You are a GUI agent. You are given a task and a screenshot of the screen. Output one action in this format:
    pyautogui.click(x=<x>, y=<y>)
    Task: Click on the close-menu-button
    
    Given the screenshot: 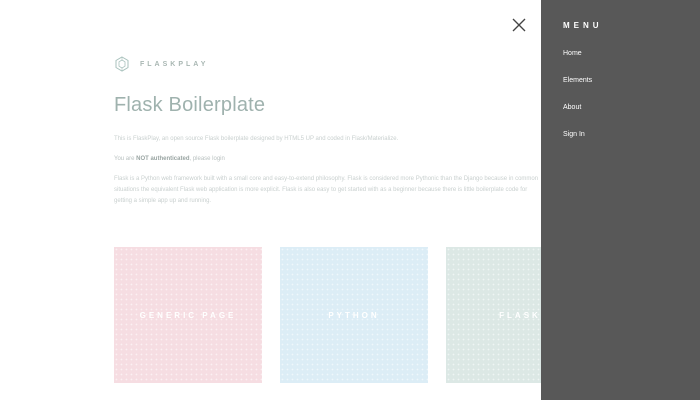 What is the action you would take?
    pyautogui.click(x=519, y=25)
    